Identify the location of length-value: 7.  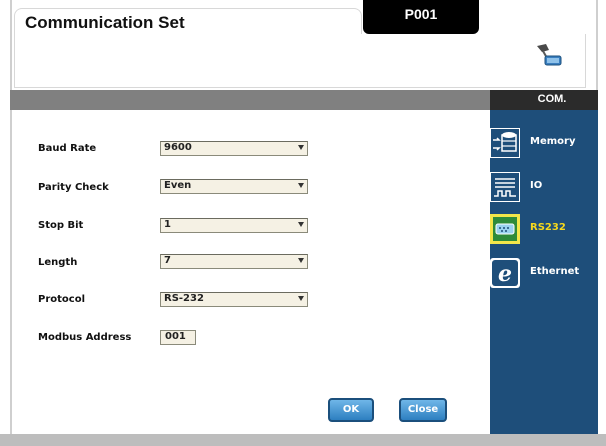
(167, 260).